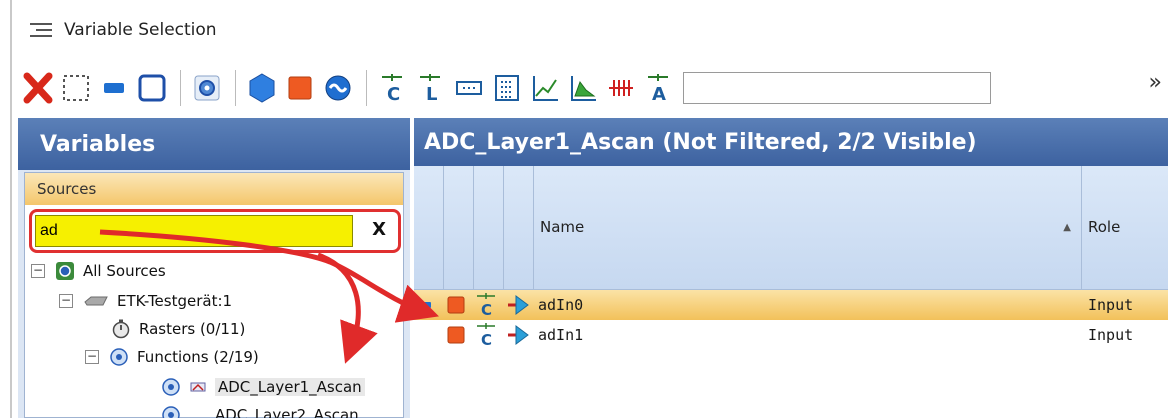 The width and height of the screenshot is (1168, 418). Describe the element at coordinates (562, 227) in the screenshot. I see `column-name-label: Name` at that location.